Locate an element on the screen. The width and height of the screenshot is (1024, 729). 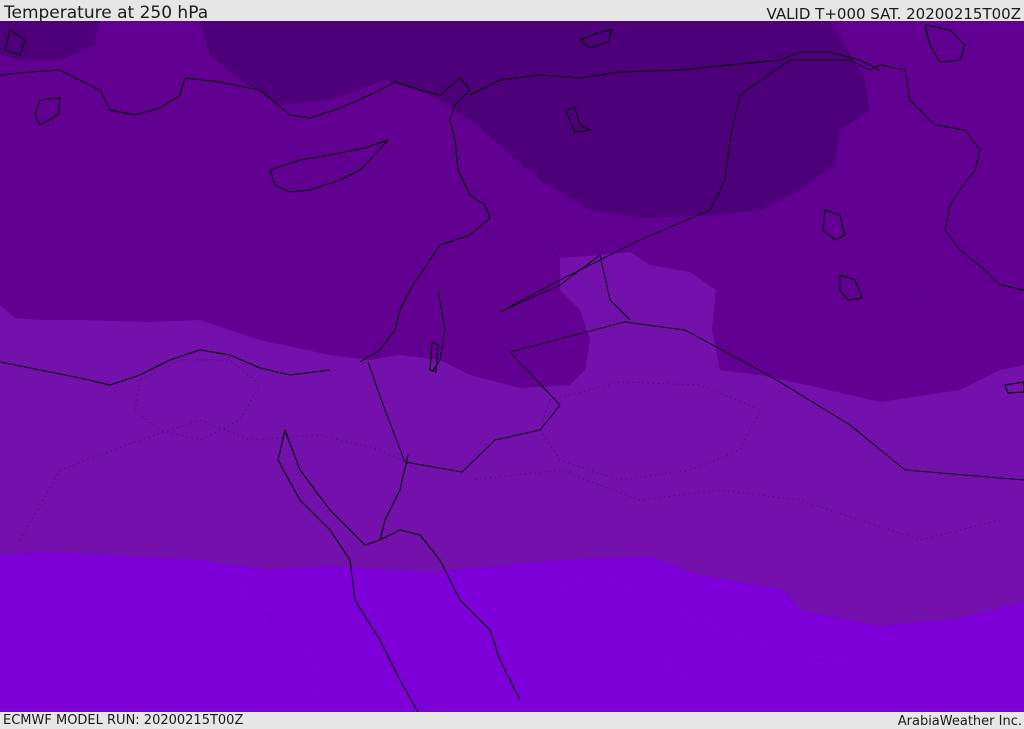
credit-label: ArabiaWeather Inc. is located at coordinates (959, 721).